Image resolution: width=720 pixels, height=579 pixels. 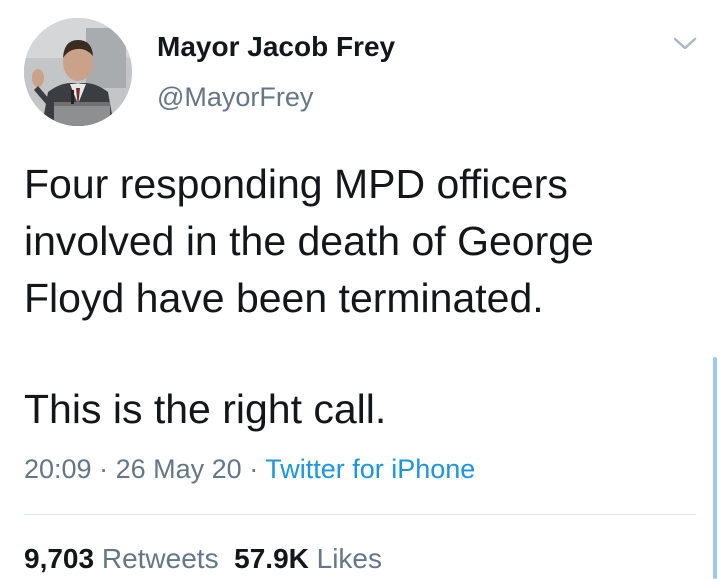 What do you see at coordinates (235, 97) in the screenshot?
I see `user-handle: @MayorFrey` at bounding box center [235, 97].